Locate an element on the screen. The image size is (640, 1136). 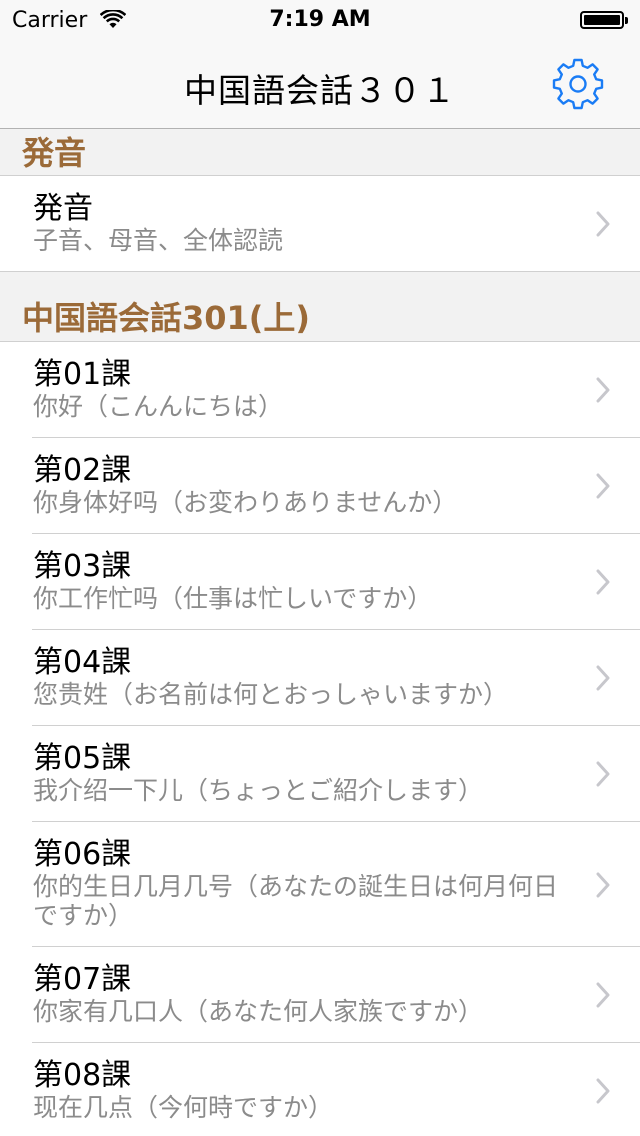
list-item-subtitle: 你好（こんんにちは） is located at coordinates (158, 406).